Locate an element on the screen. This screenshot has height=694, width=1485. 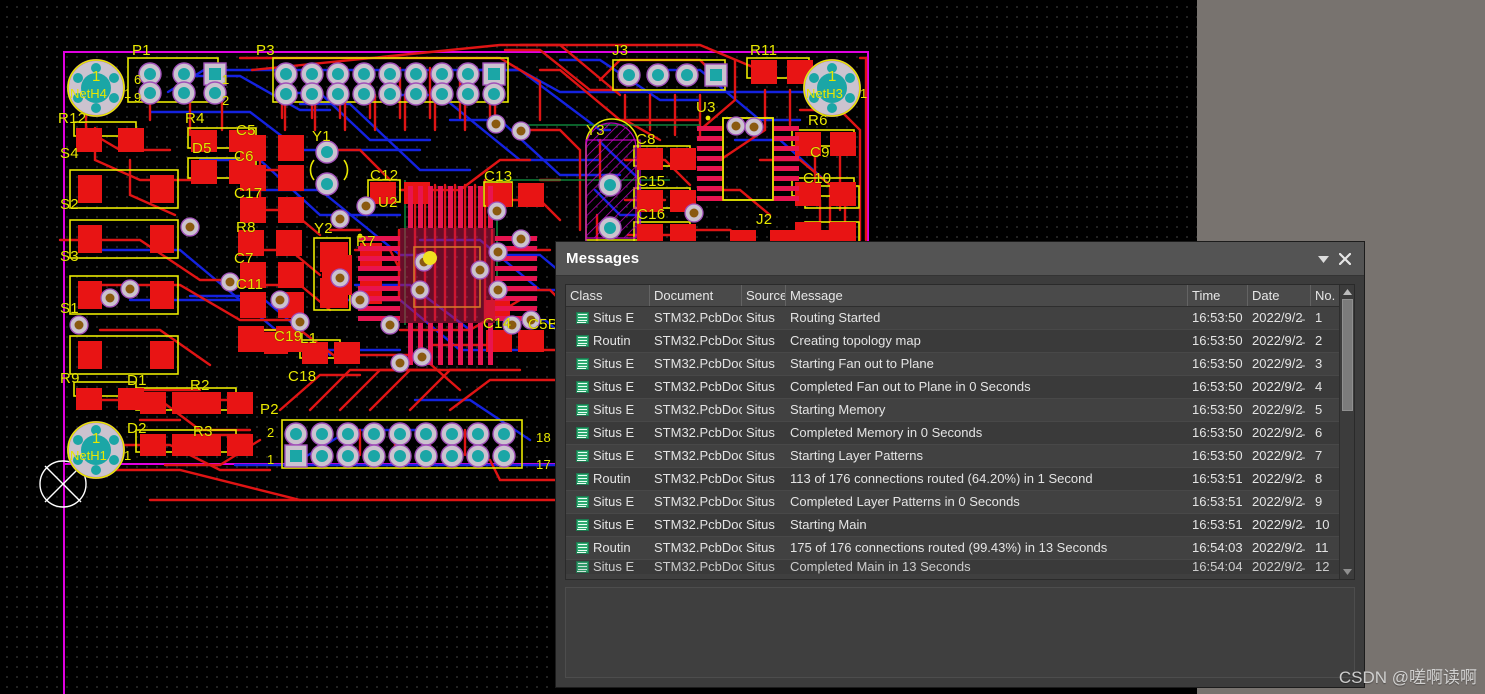
cell-message: Completed Layer Patterns in 0 Seconds is located at coordinates (905, 501).